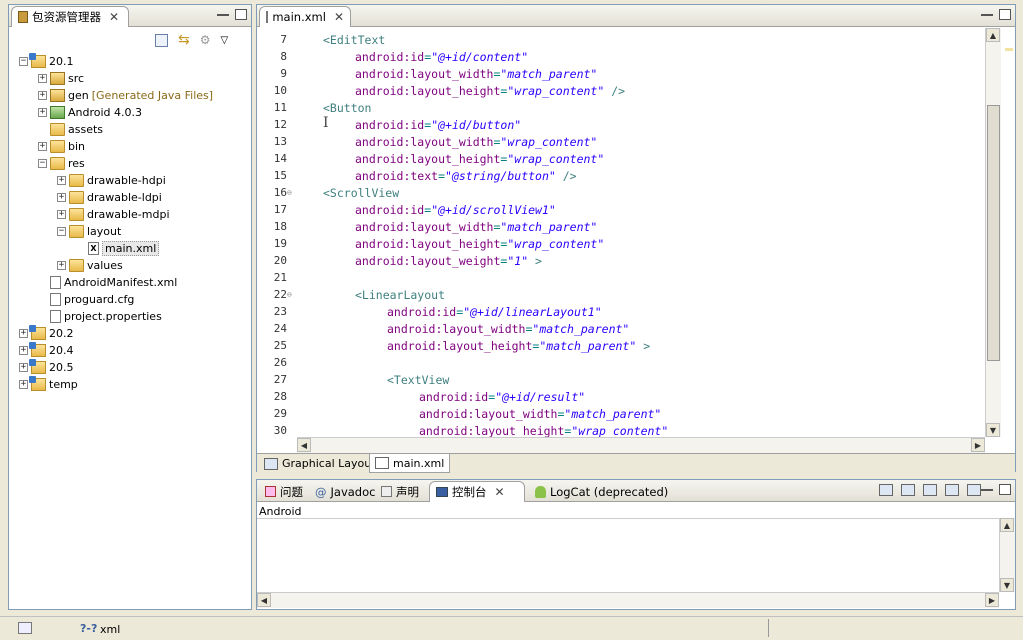 This screenshot has width=1023, height=640. I want to click on tree-item: proguard.cfg, so click(86, 299).